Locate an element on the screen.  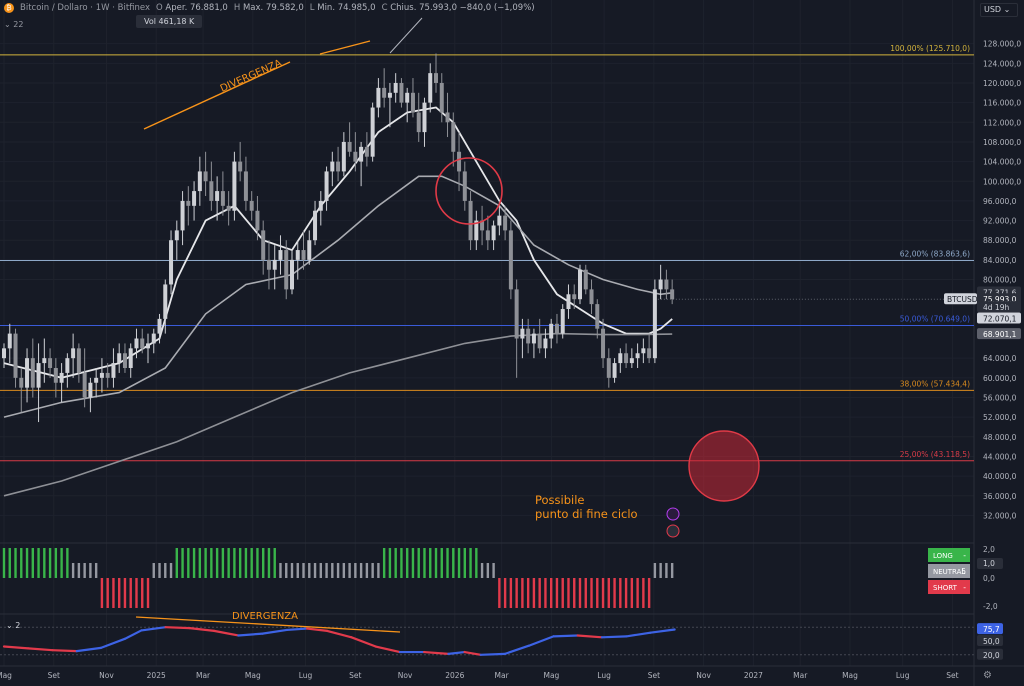
signal-tick-label: 2,0 is located at coordinates (989, 549).